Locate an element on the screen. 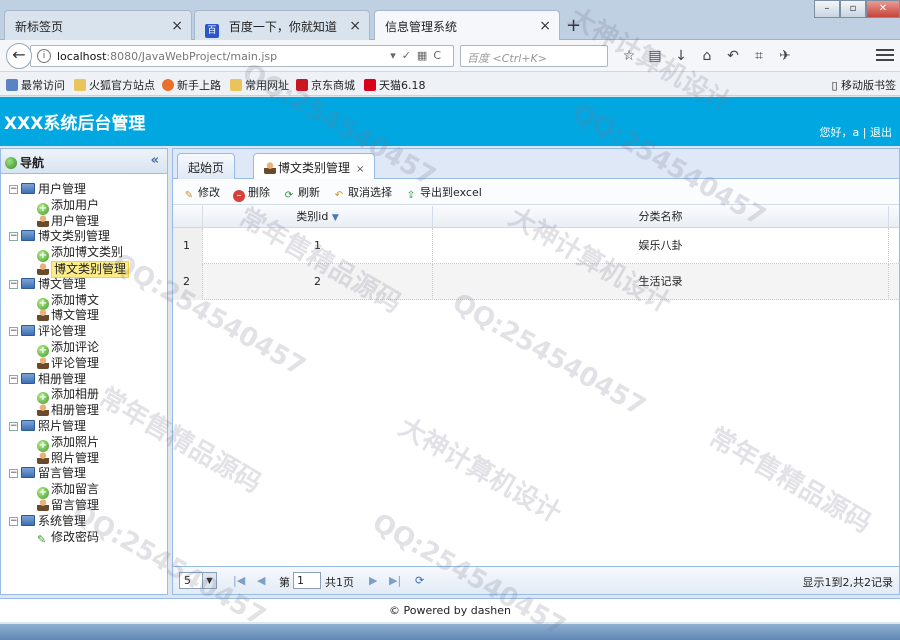 Image resolution: width=900 pixels, height=640 pixels. extension-icon: ✈ is located at coordinates (785, 56).